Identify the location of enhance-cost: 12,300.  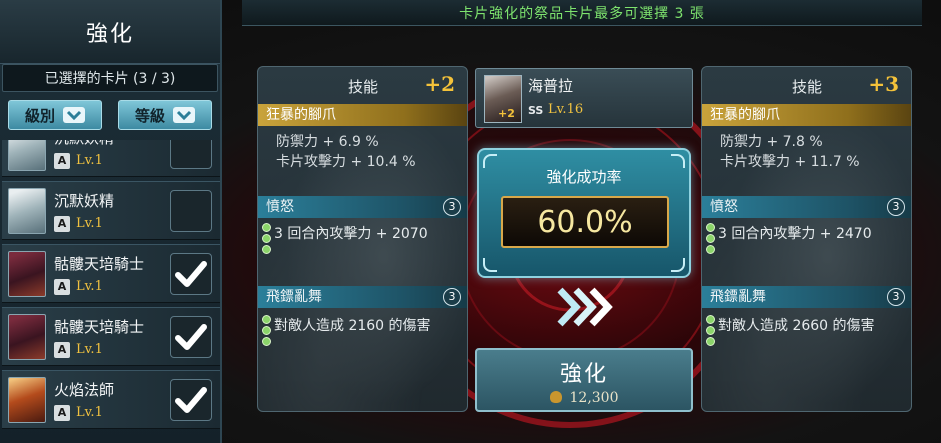
(584, 398).